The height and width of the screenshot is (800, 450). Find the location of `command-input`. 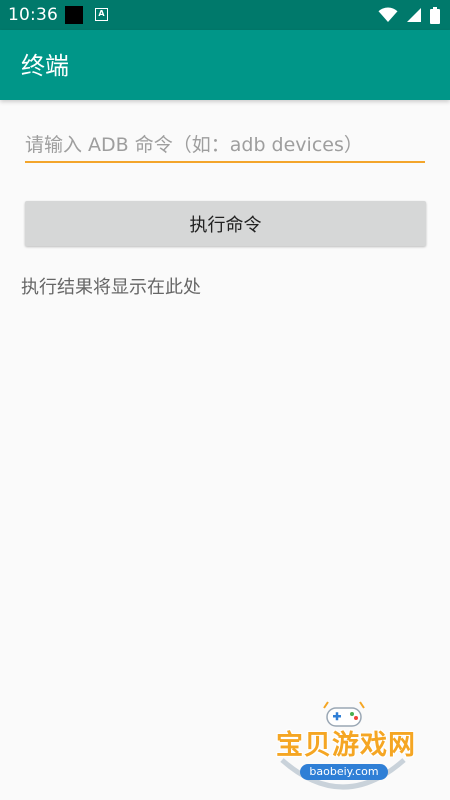

command-input is located at coordinates (225, 145).